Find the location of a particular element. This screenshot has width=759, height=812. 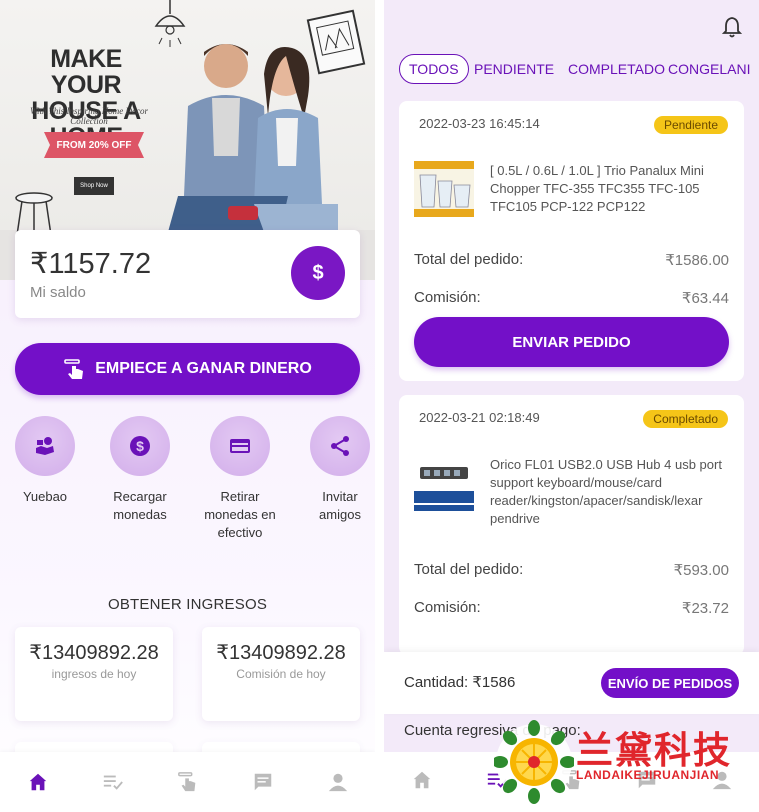

dollar-icon: $ is located at coordinates (318, 272).